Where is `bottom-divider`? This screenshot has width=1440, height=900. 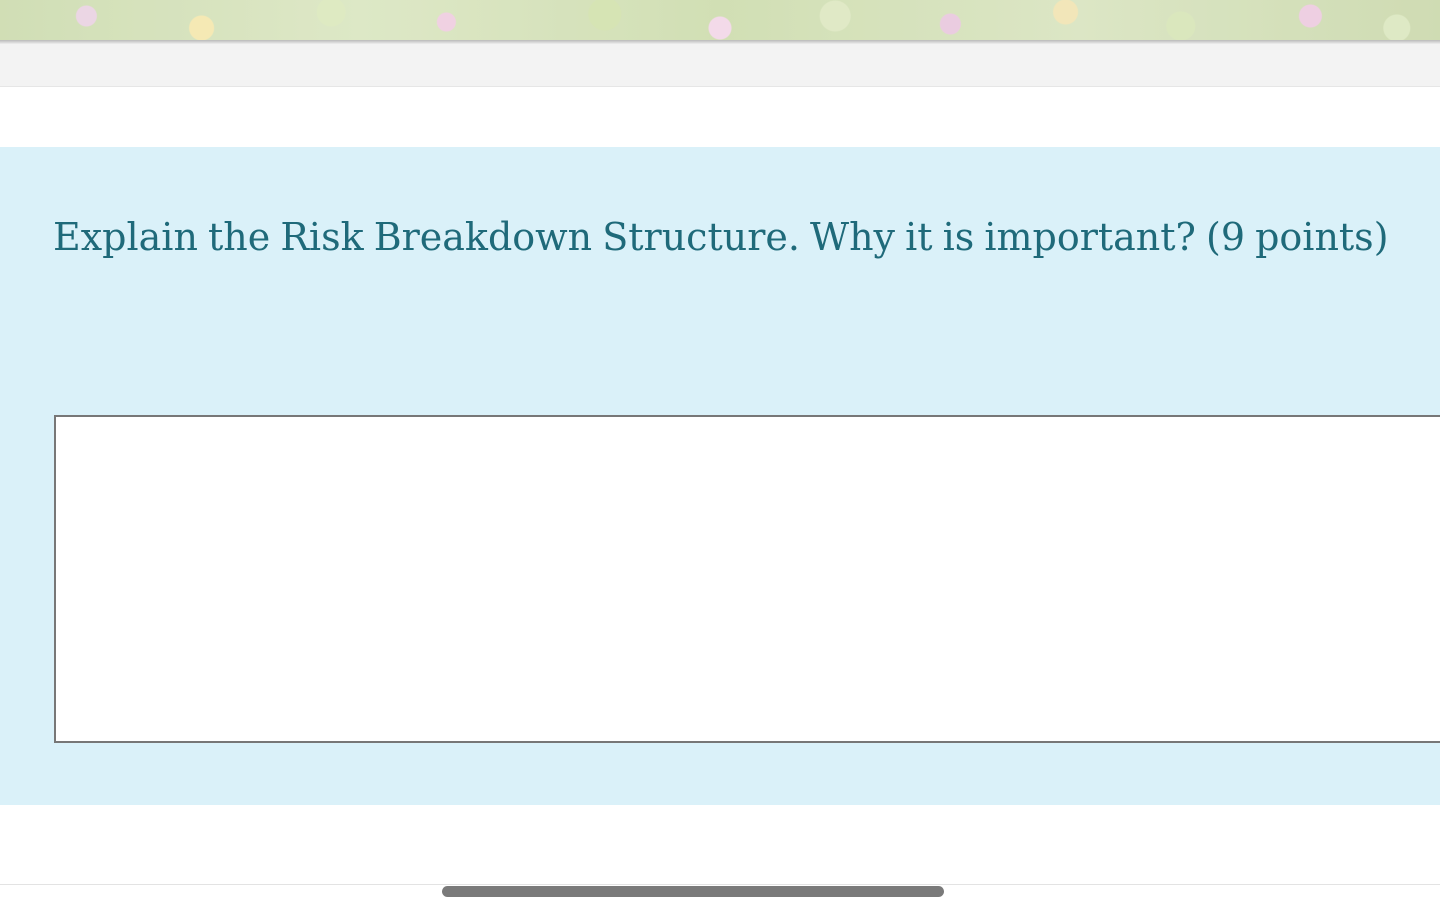
bottom-divider is located at coordinates (720, 884).